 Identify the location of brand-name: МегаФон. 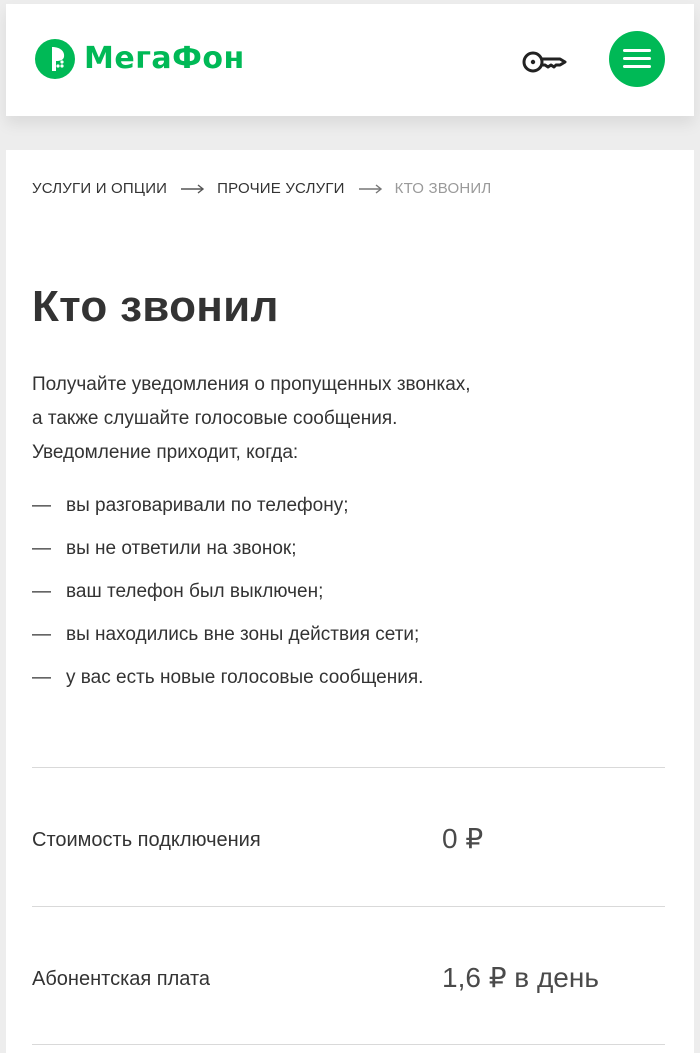
(164, 58).